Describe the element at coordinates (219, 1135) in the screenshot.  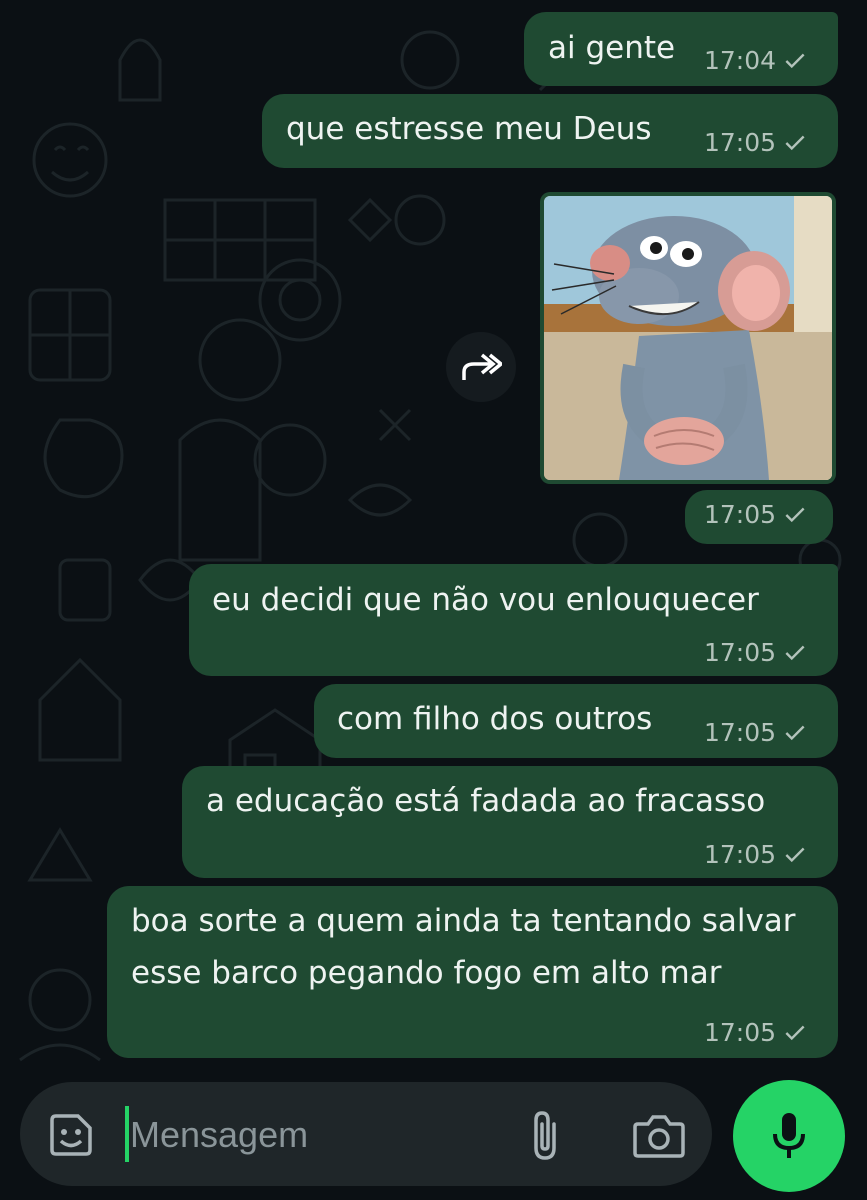
I see `message-input: Mensagem` at that location.